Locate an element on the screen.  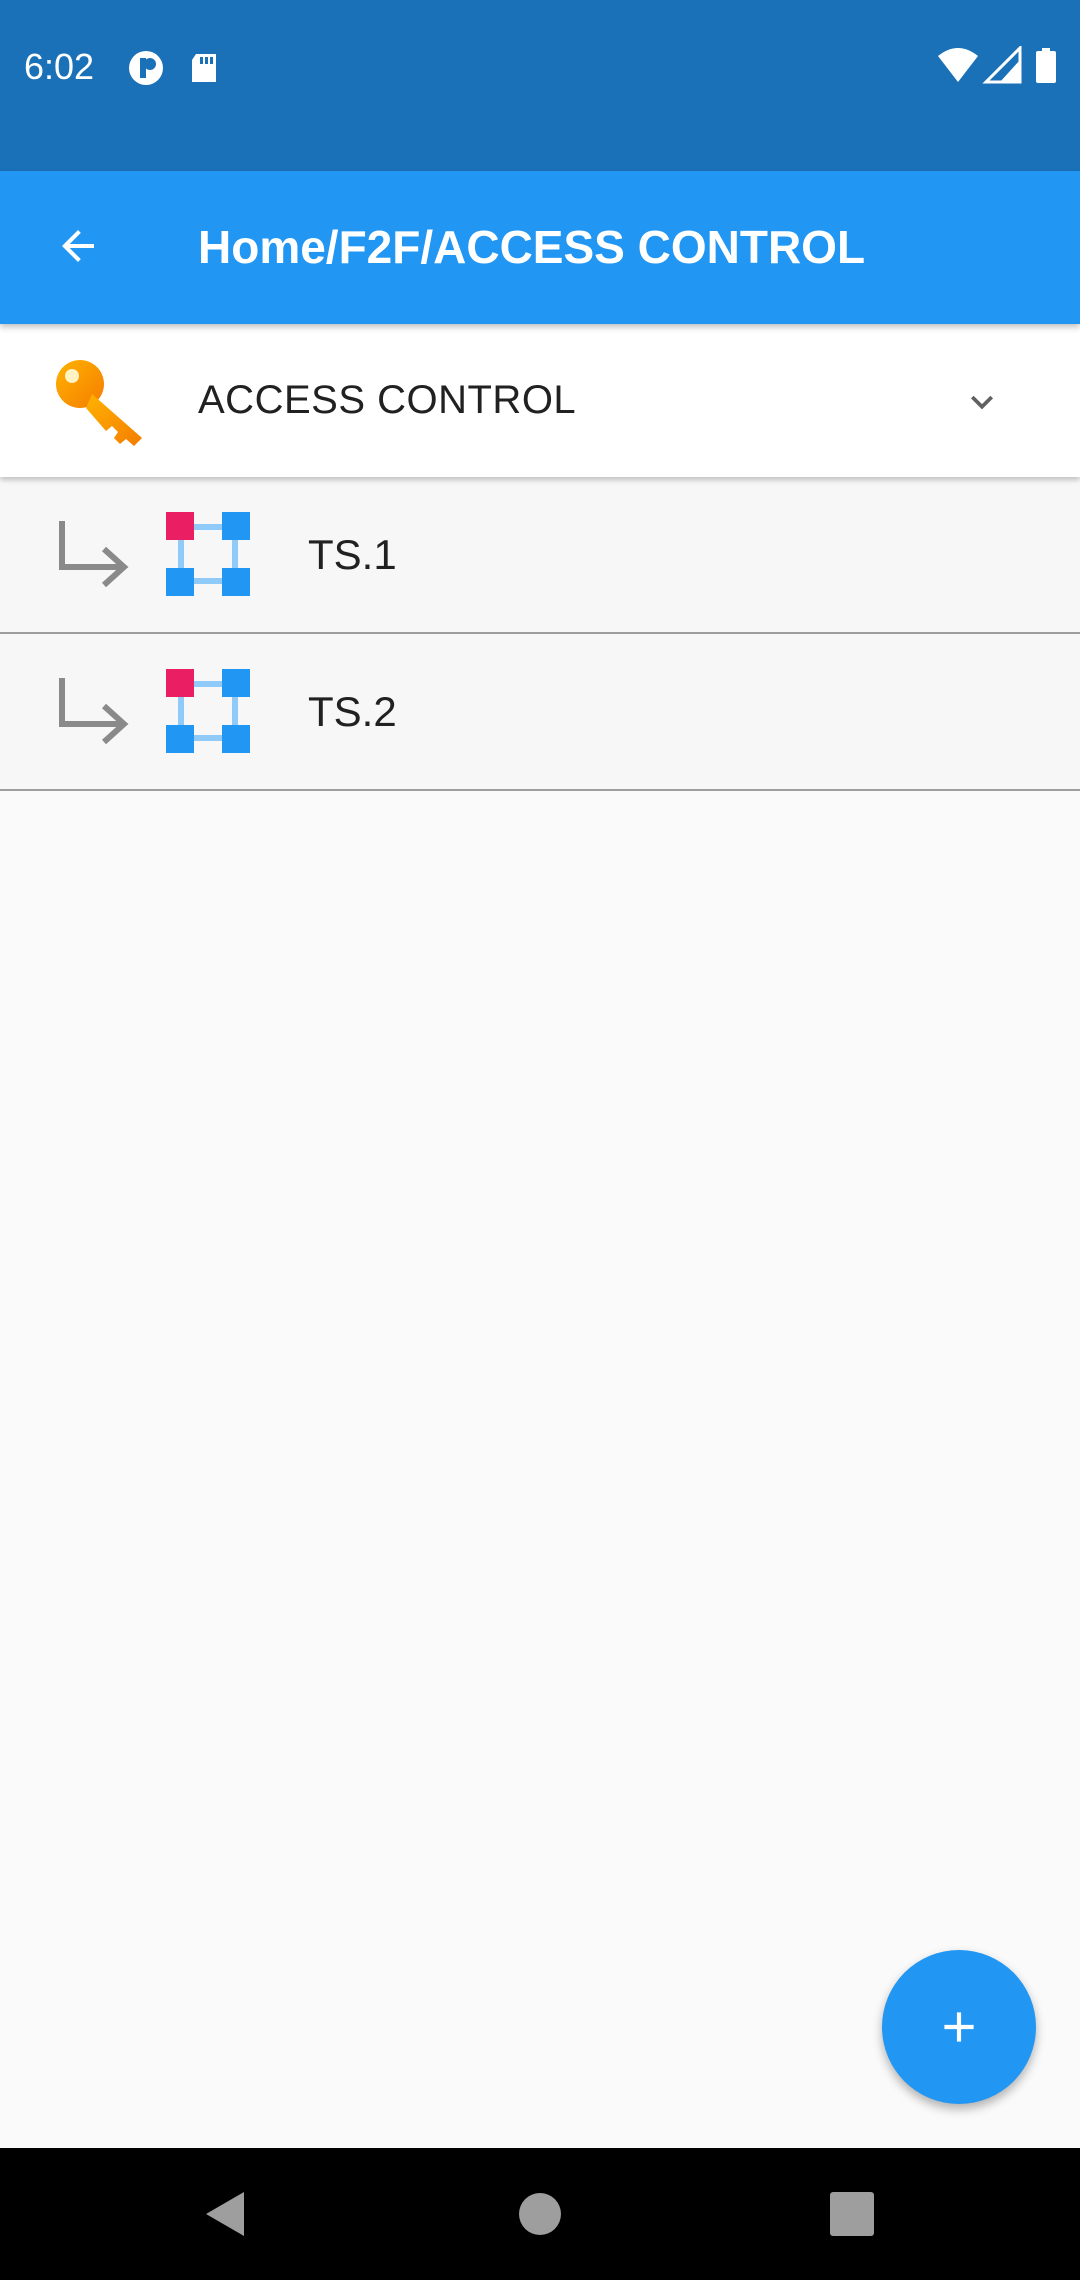
list-item: TS.1 is located at coordinates (540, 555).